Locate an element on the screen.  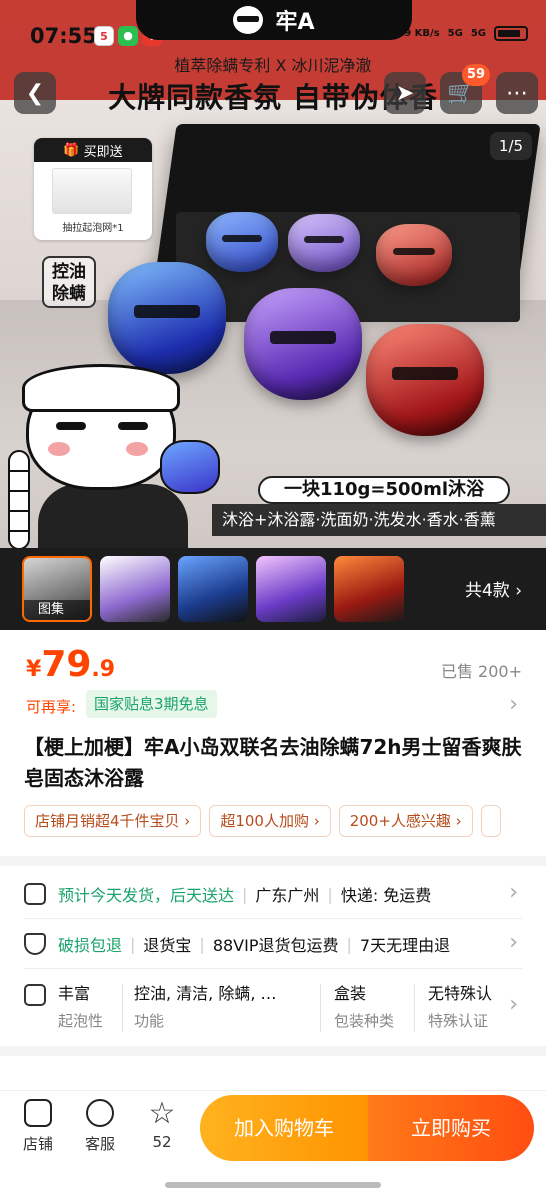
thumb-gallery-label: 图集 is located at coordinates (57, 610).